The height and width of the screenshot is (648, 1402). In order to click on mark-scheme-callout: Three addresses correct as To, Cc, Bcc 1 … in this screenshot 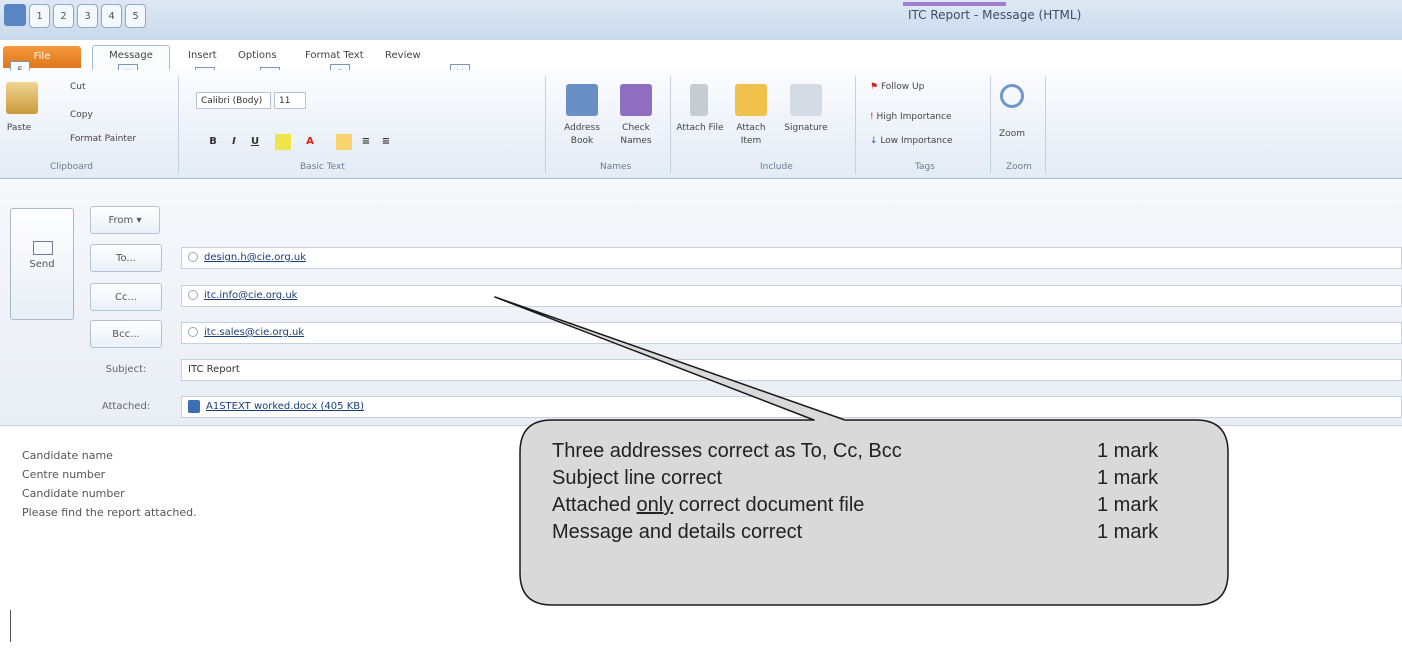, I will do `click(877, 494)`.